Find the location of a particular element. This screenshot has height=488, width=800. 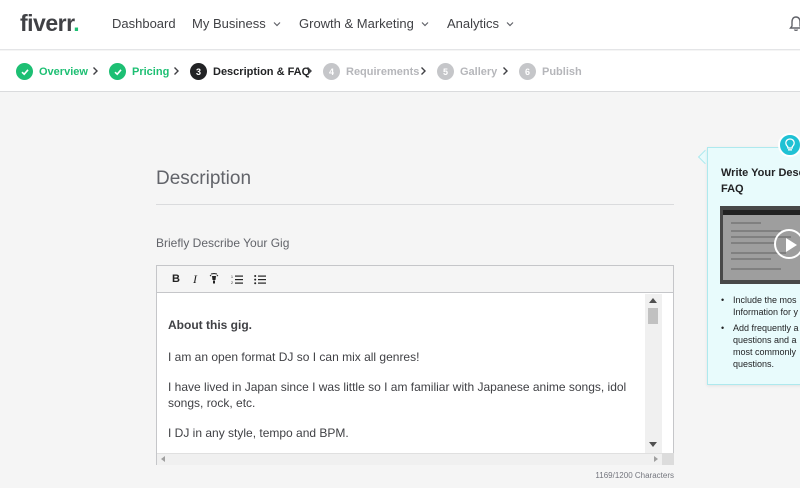

content-heading: About this gig. is located at coordinates (210, 325).